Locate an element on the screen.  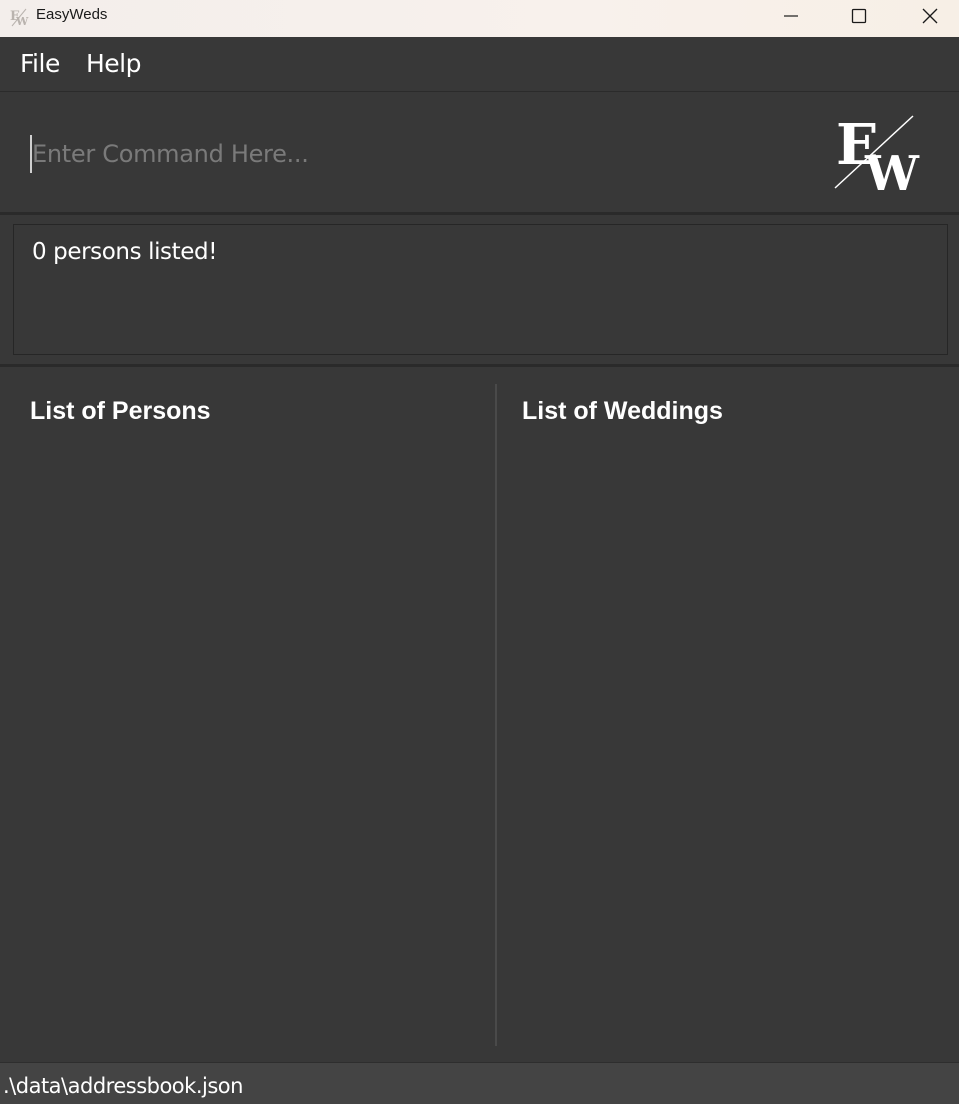
status-bar: .\data\addressbook.json is located at coordinates (479, 1083).